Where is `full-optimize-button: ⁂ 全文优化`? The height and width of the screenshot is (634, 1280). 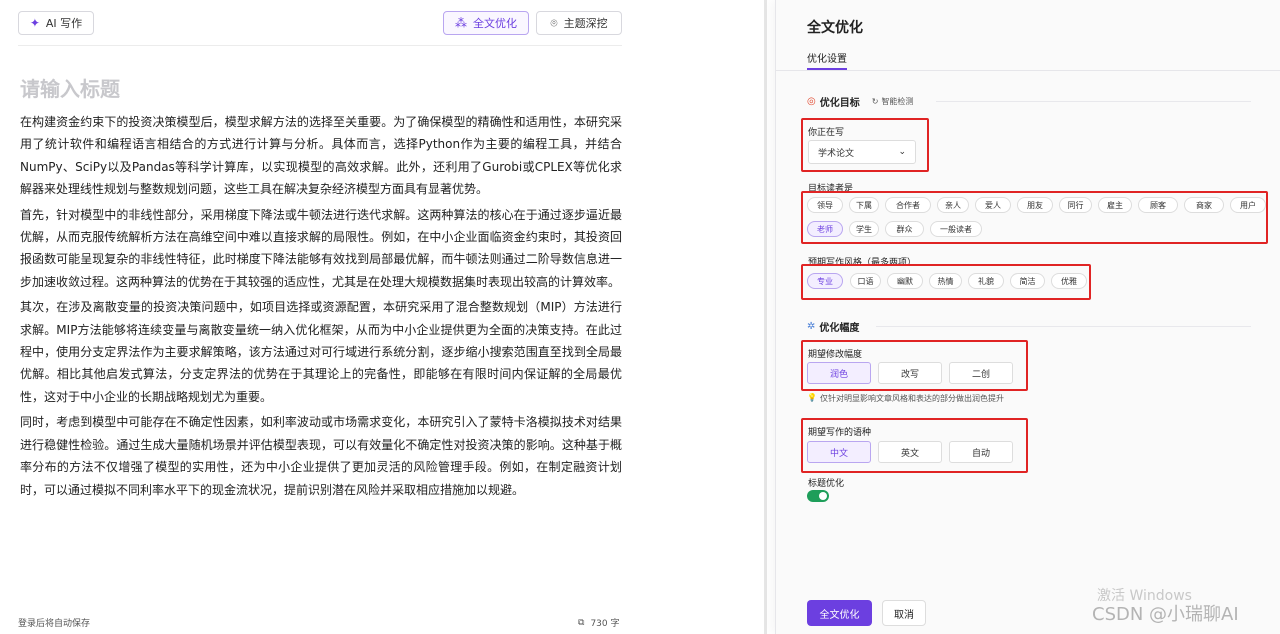 full-optimize-button: ⁂ 全文优化 is located at coordinates (486, 23).